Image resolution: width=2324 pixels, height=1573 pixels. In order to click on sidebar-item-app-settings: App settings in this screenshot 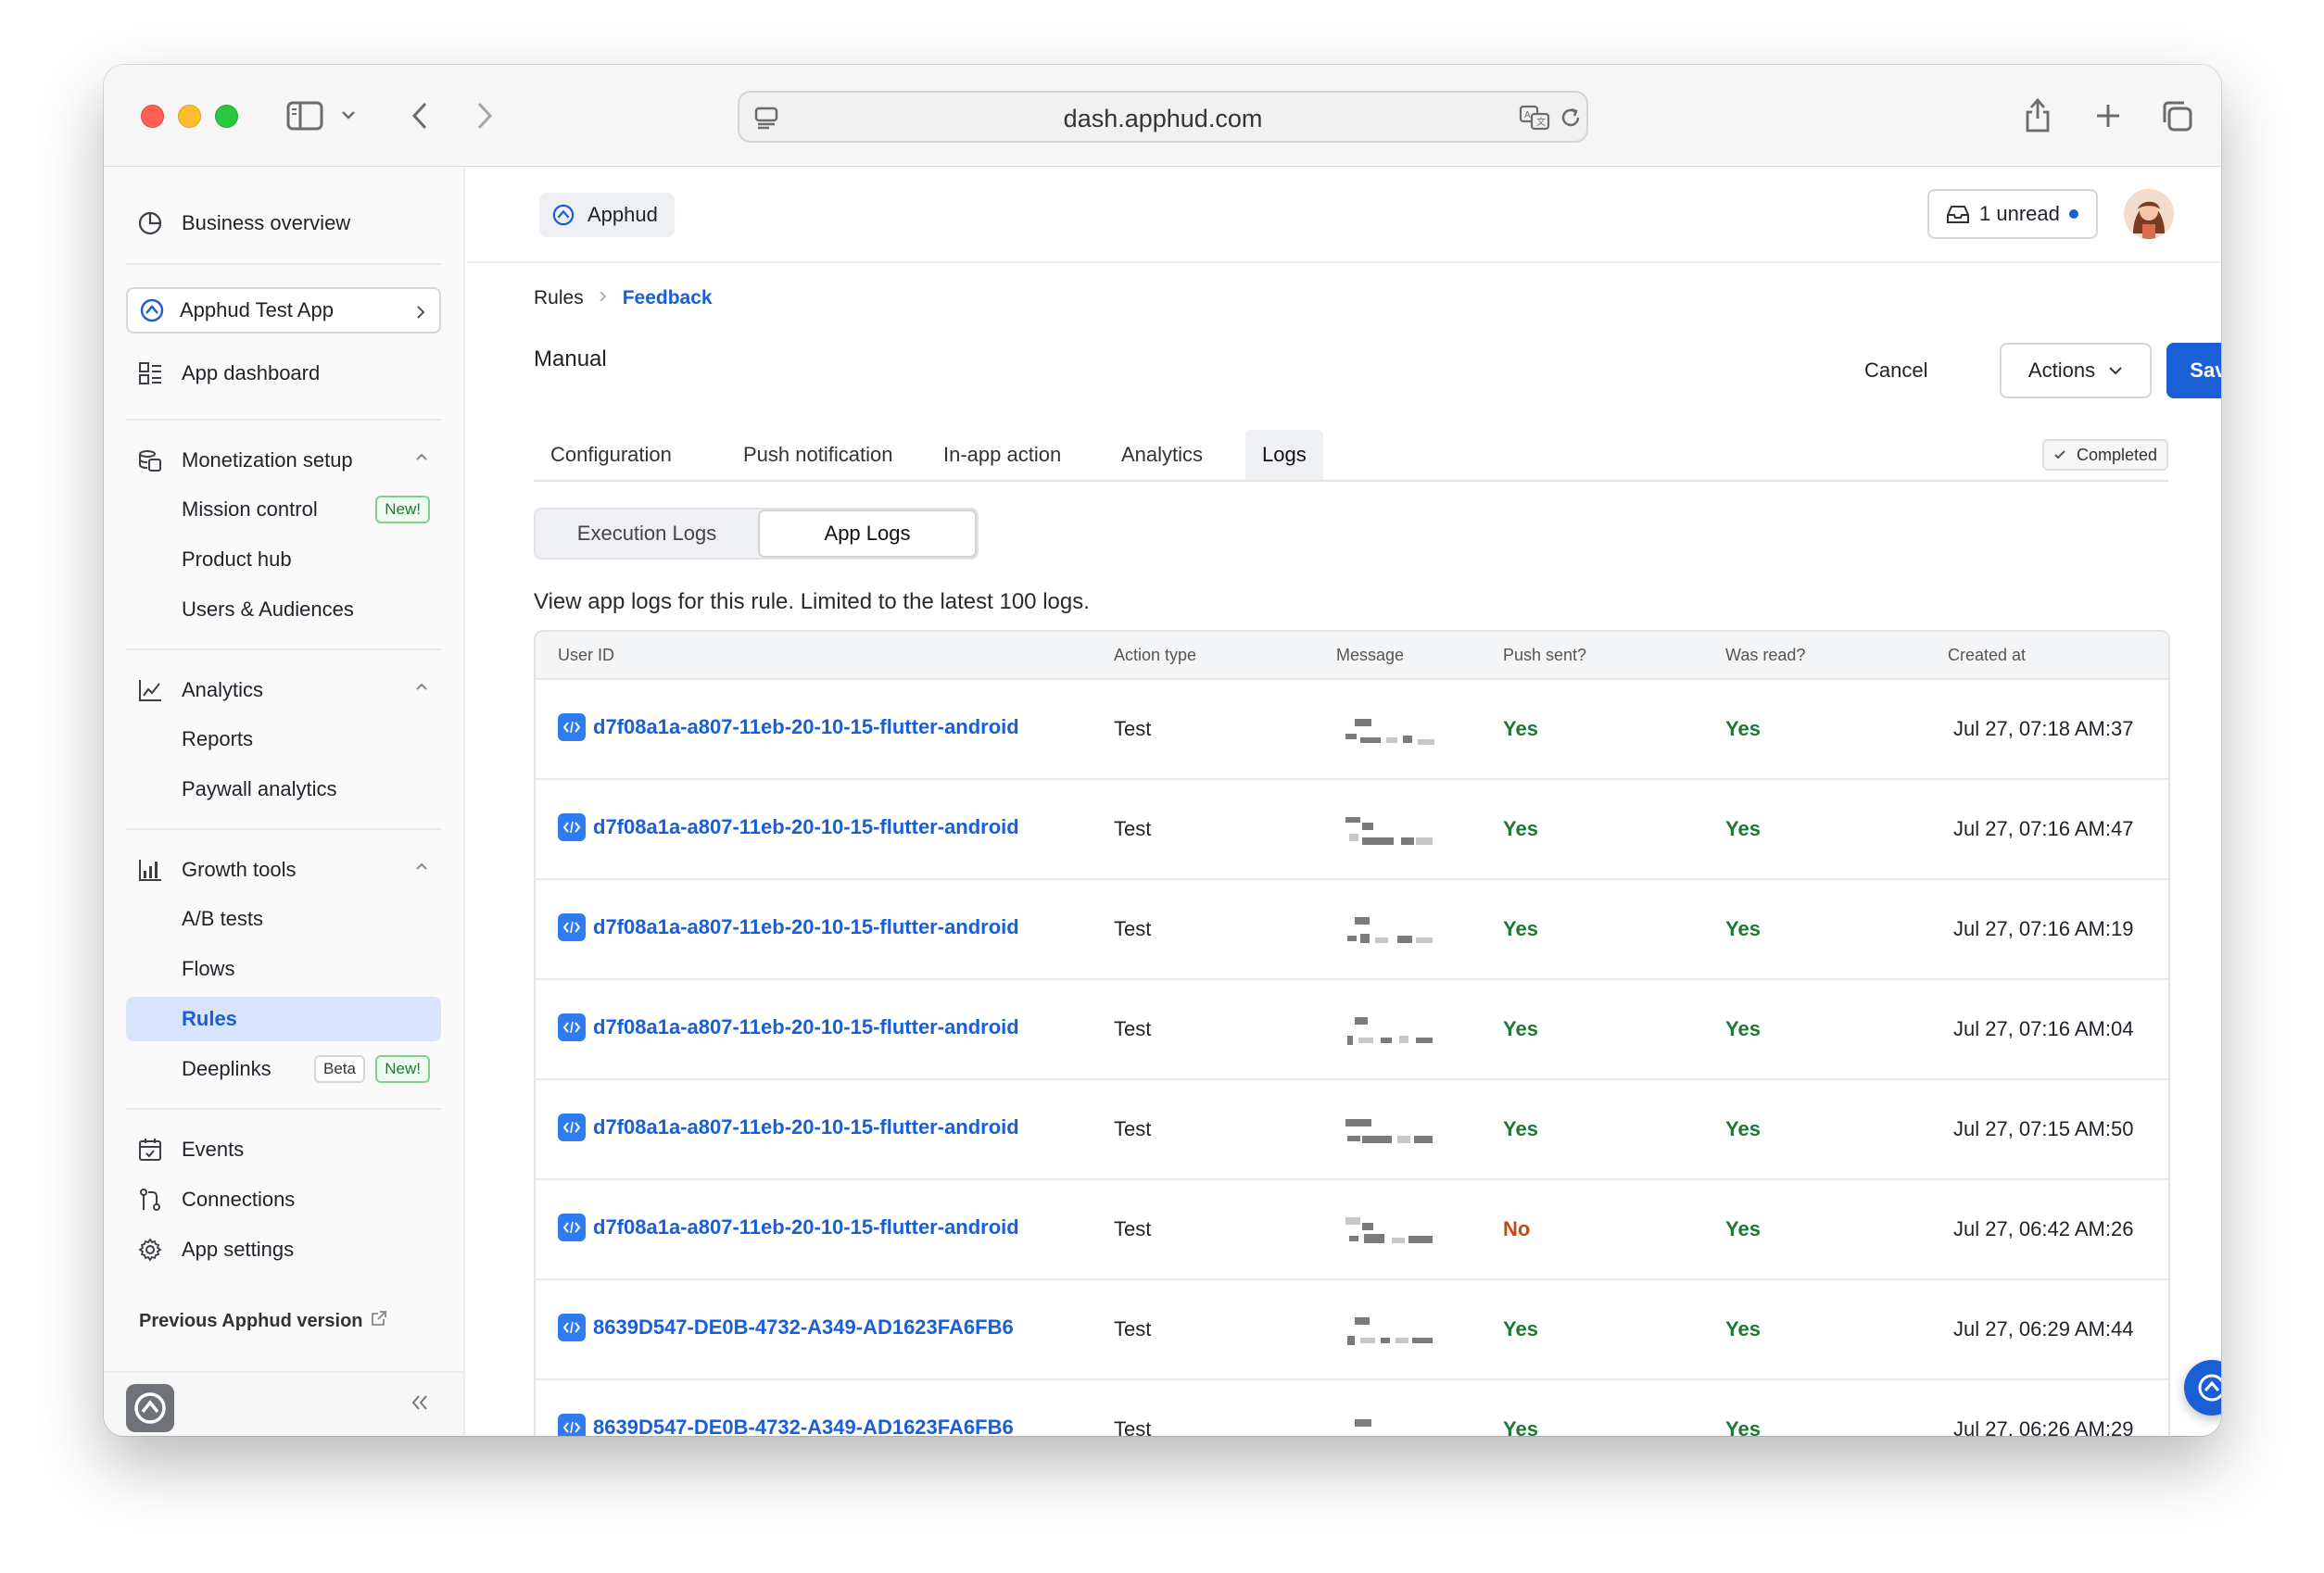, I will do `click(283, 1250)`.